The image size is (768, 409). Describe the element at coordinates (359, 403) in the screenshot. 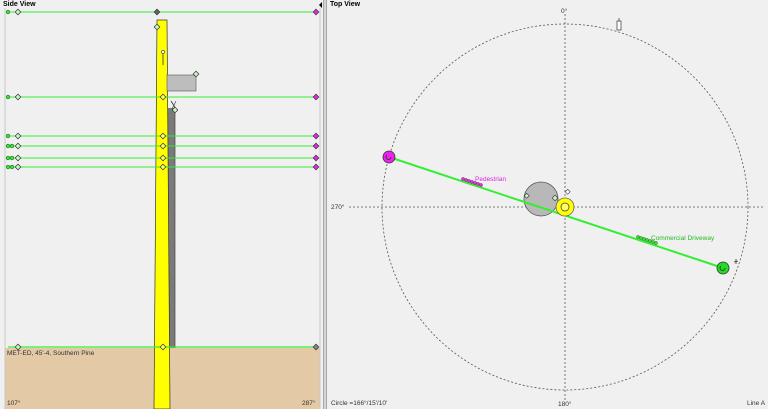

I see `circle-readout: Circle =166°/15'/10'` at that location.